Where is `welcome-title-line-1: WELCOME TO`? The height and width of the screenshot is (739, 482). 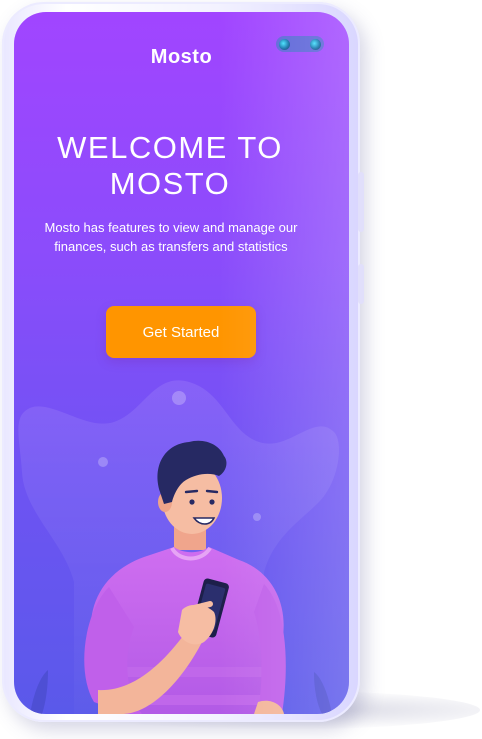 welcome-title-line-1: WELCOME TO is located at coordinates (170, 147).